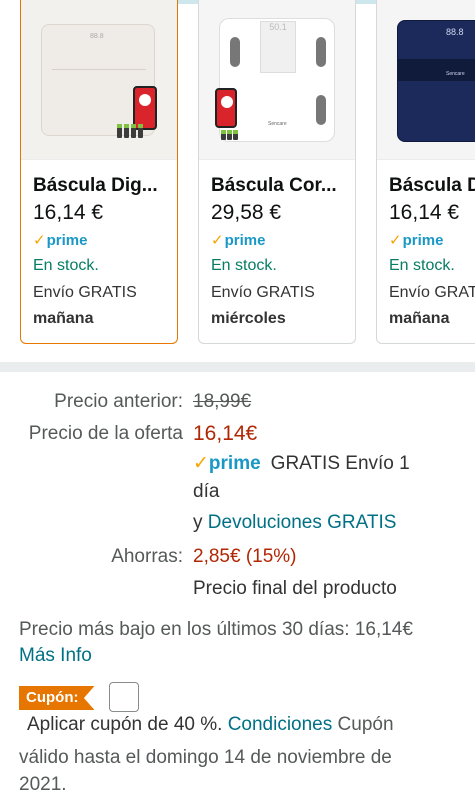 The height and width of the screenshot is (811, 475). I want to click on coupon-validity-year: 2021., so click(43, 784).